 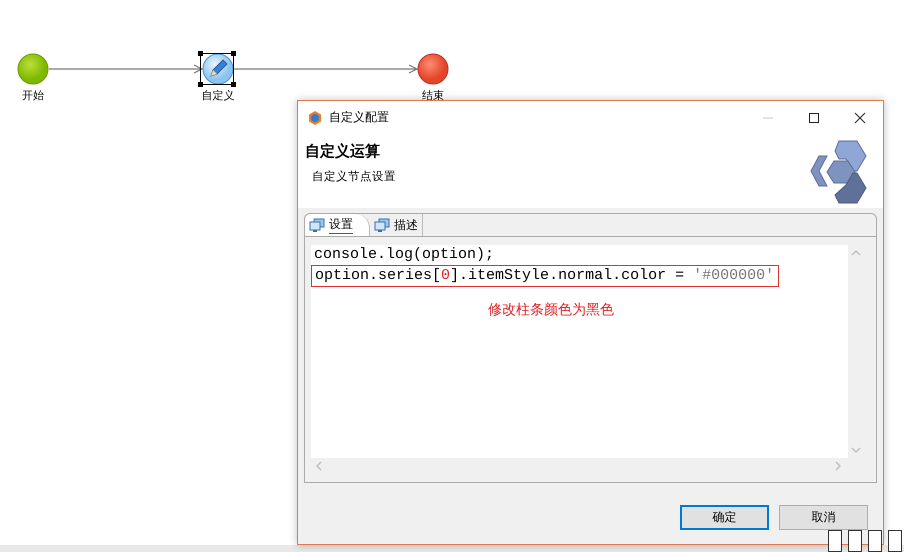 I want to click on code-line: console.log(option);, so click(x=403, y=255).